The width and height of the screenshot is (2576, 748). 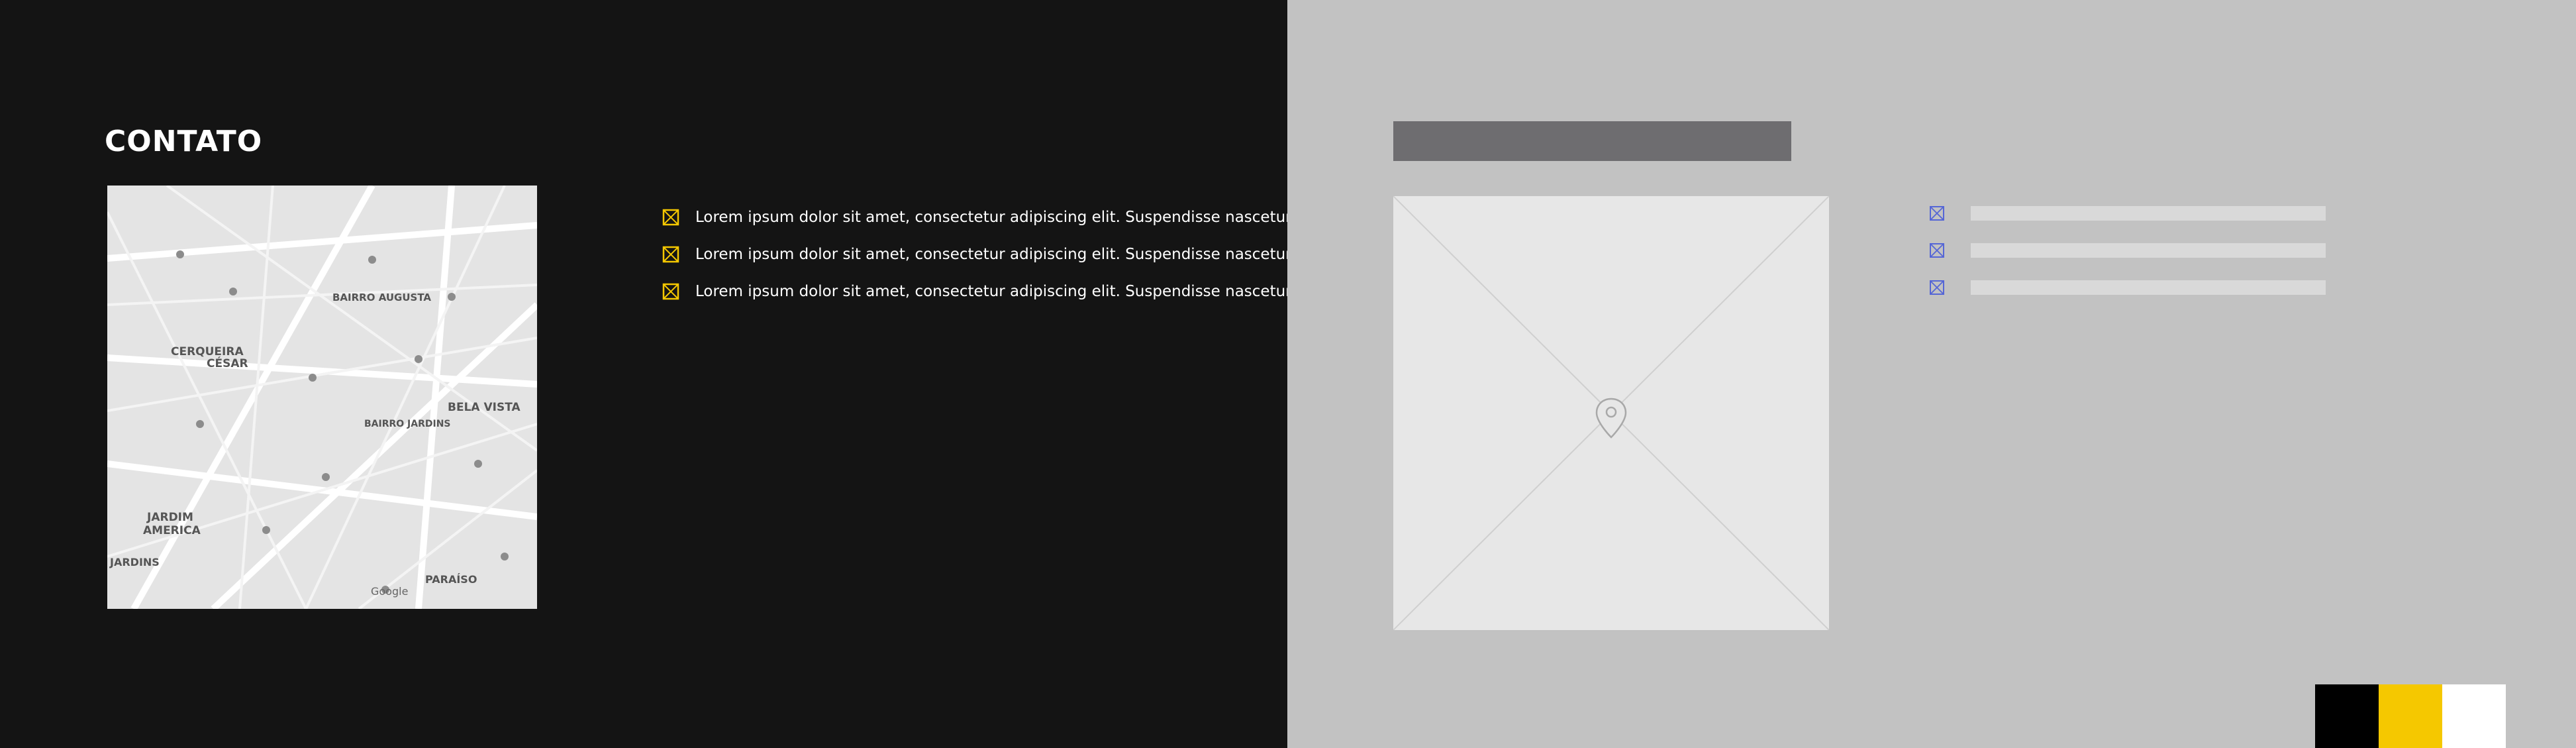 What do you see at coordinates (169, 517) in the screenshot?
I see `map-label-jardim: JARDIM` at bounding box center [169, 517].